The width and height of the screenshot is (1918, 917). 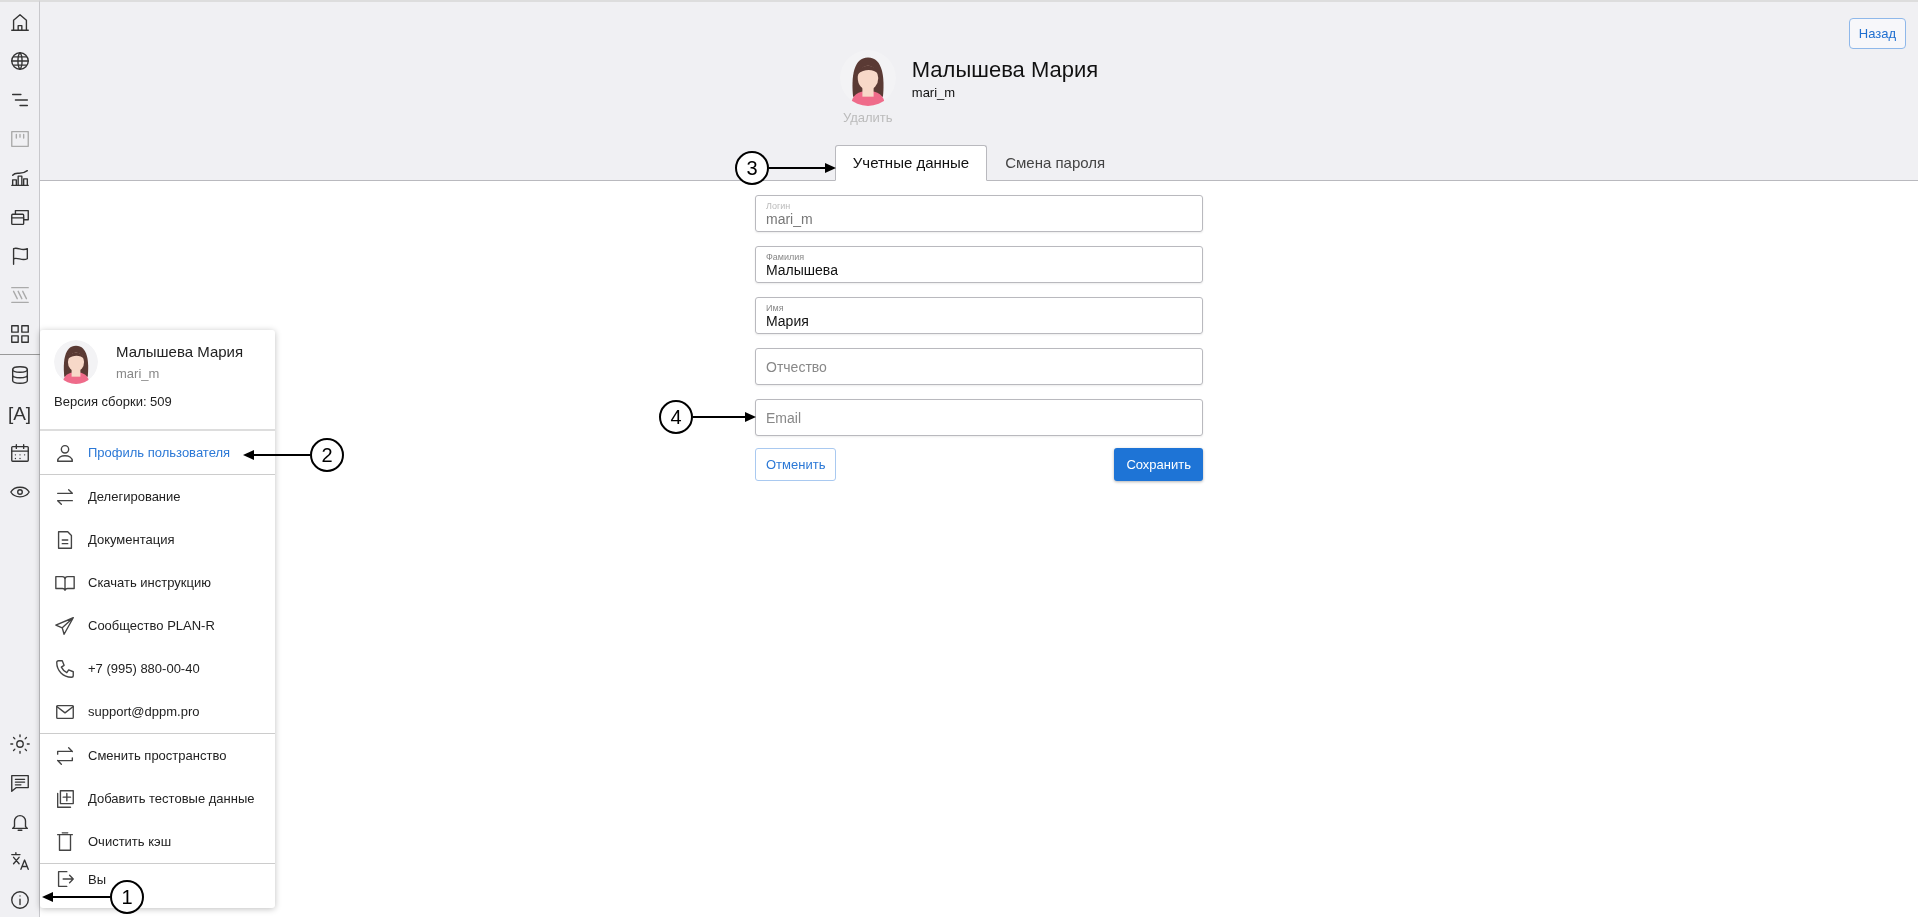 I want to click on input-field: Отчество, so click(x=979, y=366).